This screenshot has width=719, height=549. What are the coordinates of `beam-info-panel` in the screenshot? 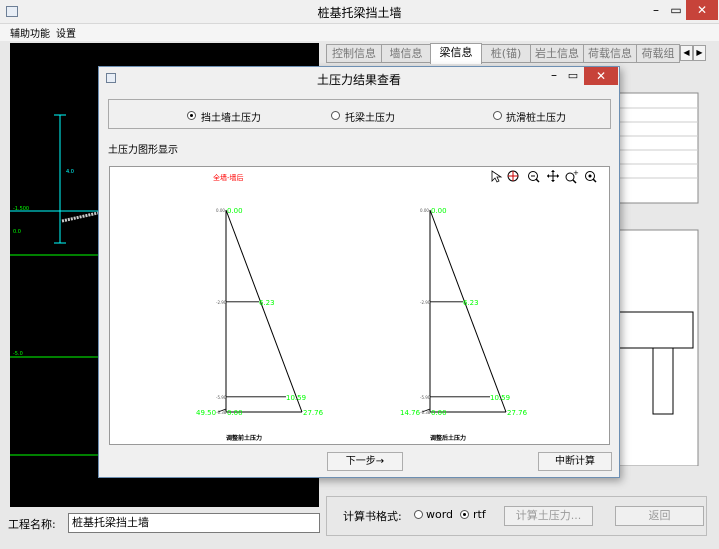 It's located at (658, 278).